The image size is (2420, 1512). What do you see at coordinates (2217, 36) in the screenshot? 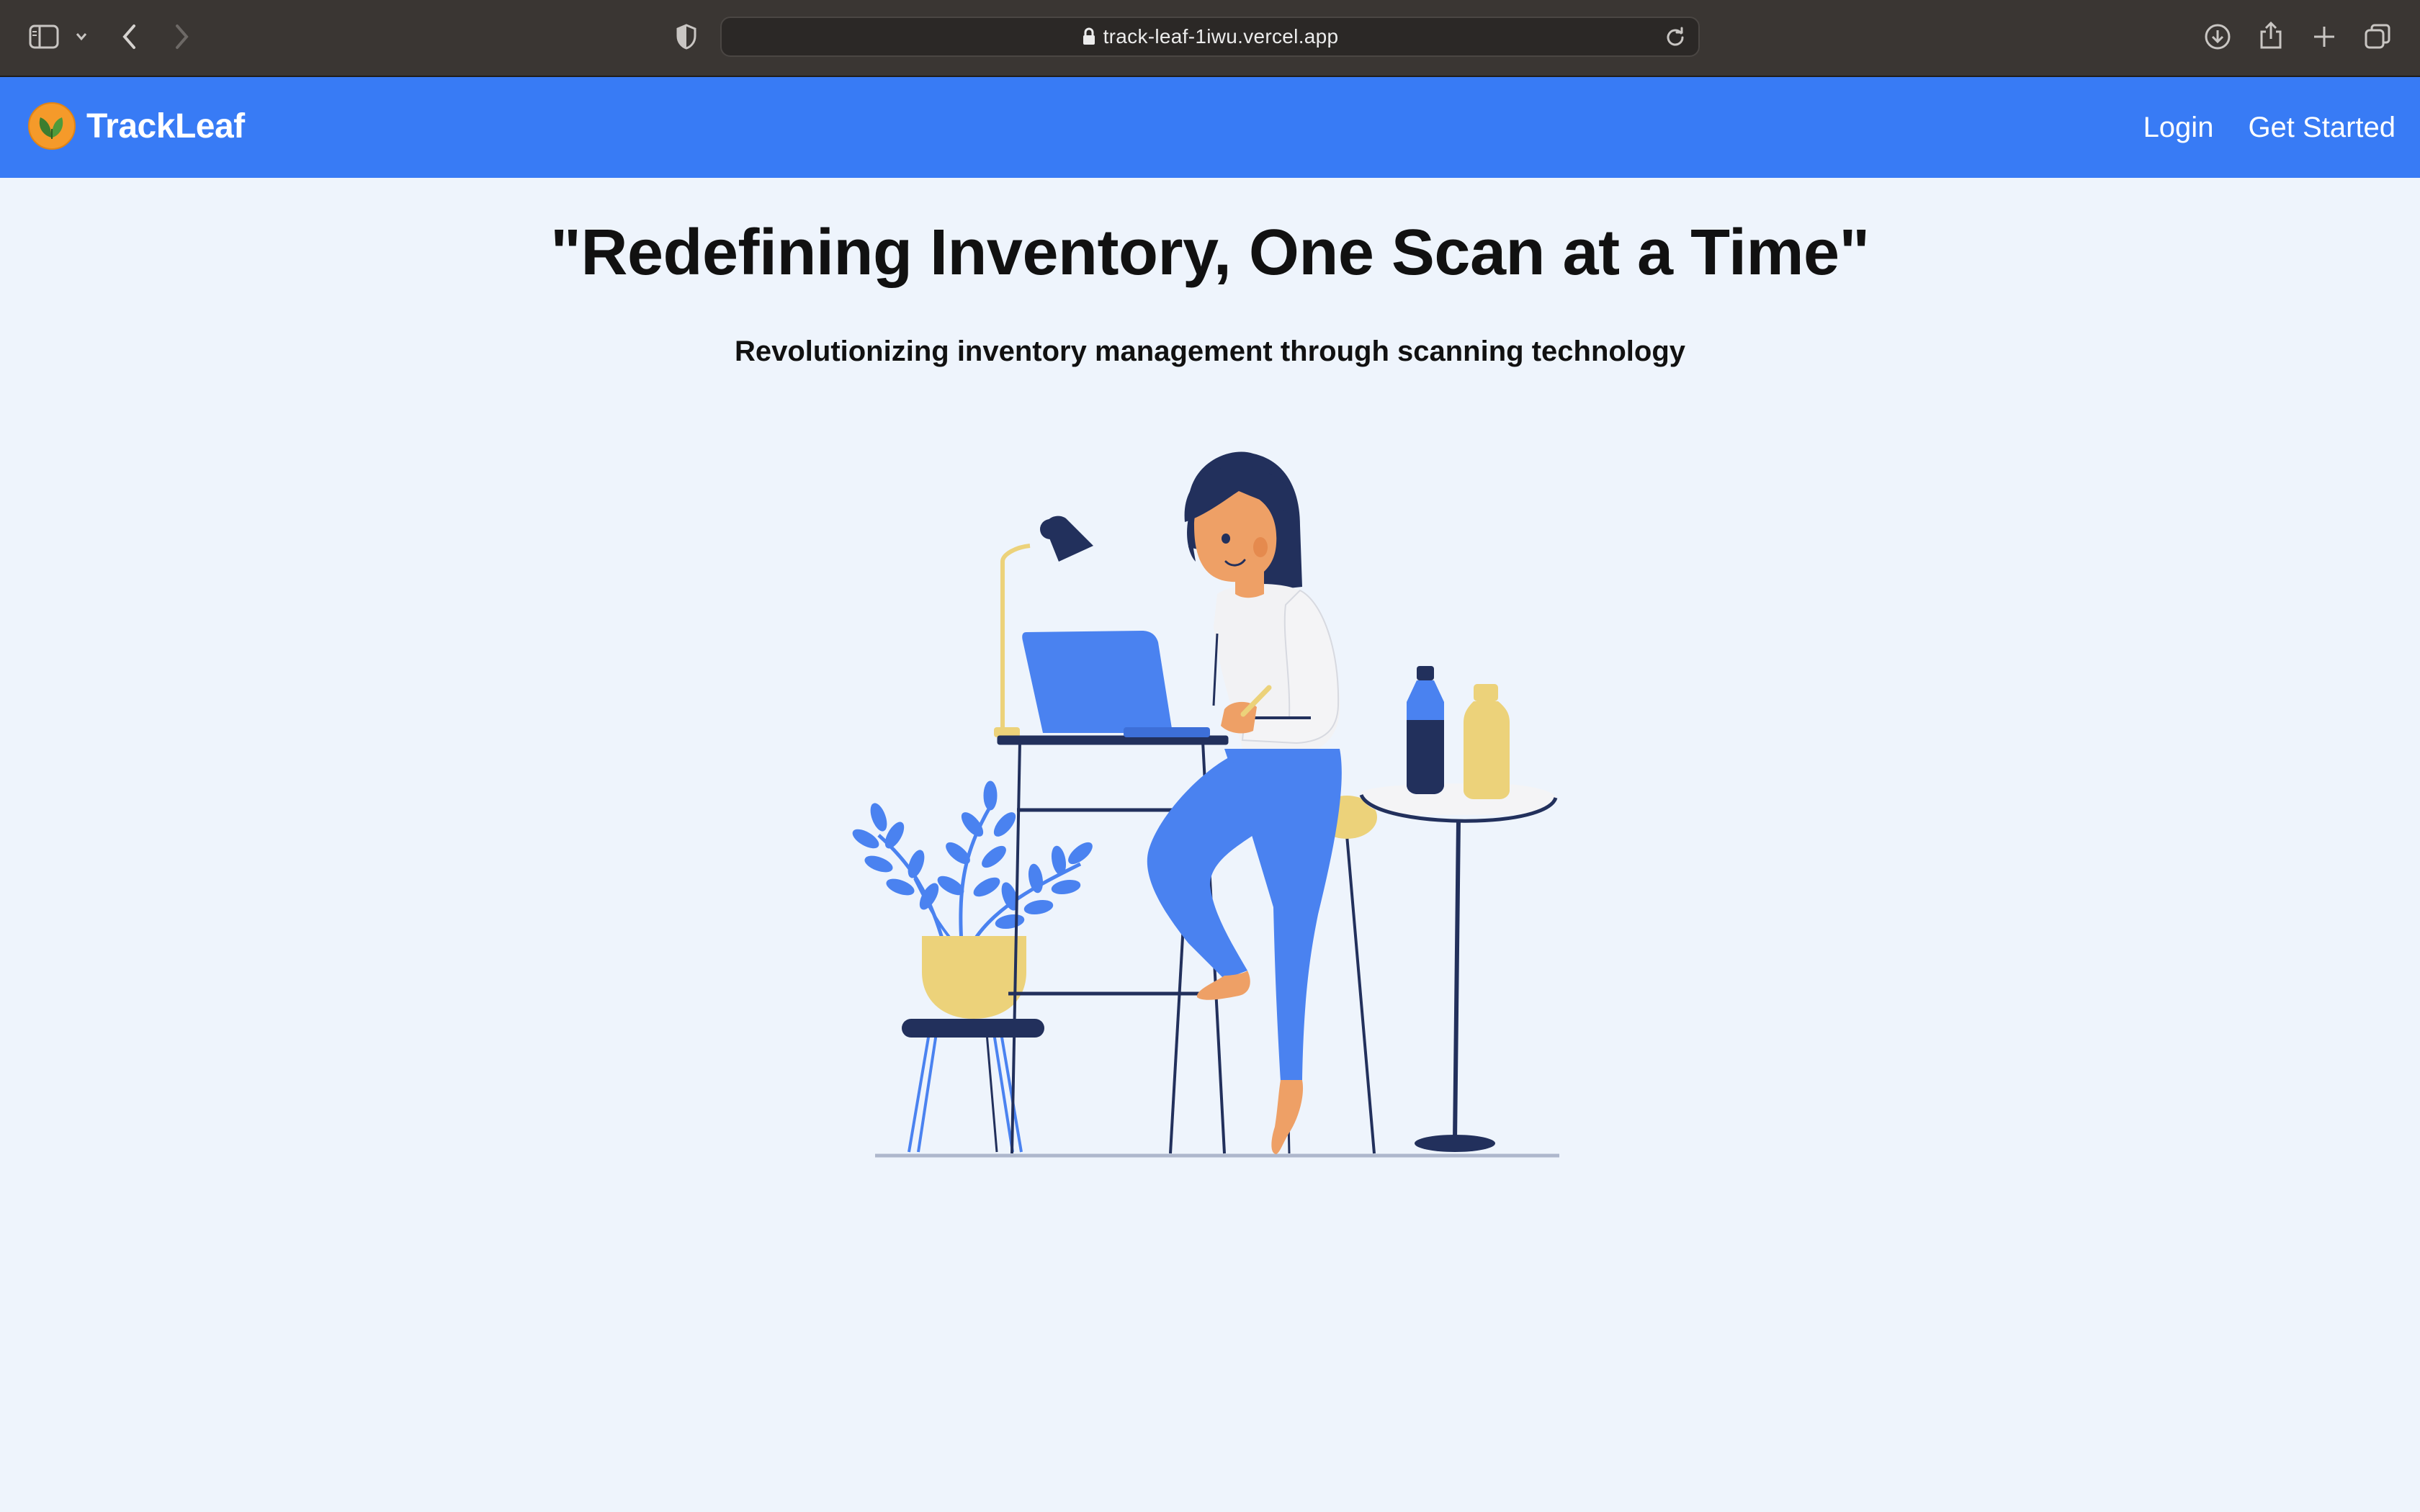
I see `download-icon` at bounding box center [2217, 36].